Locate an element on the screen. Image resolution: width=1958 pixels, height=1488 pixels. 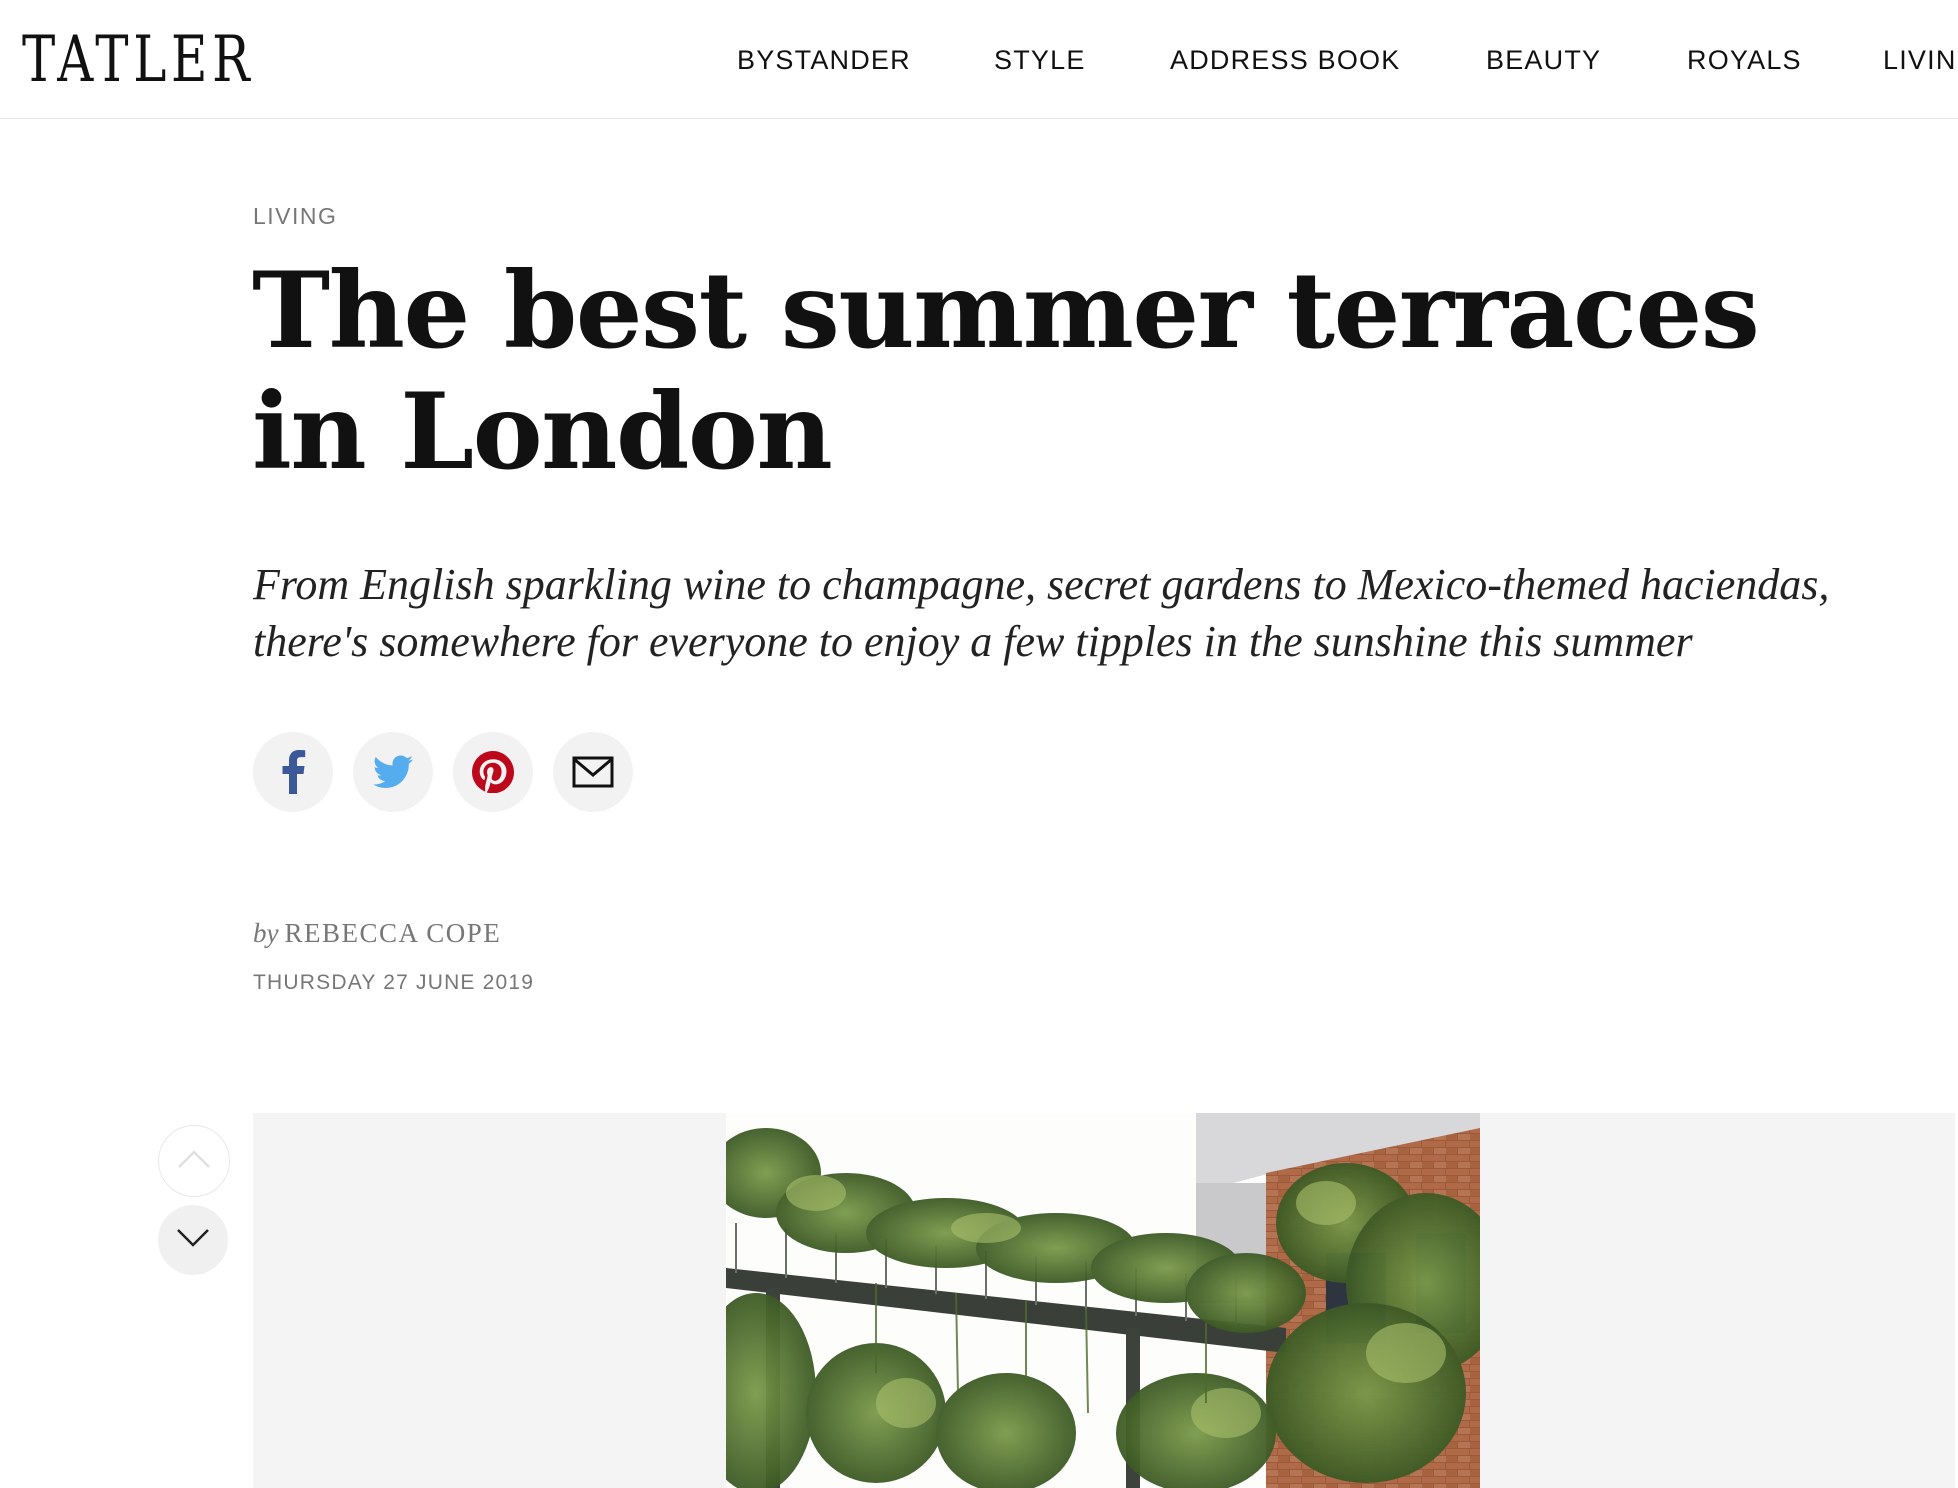
nav-item-style: STYLE is located at coordinates (1040, 60).